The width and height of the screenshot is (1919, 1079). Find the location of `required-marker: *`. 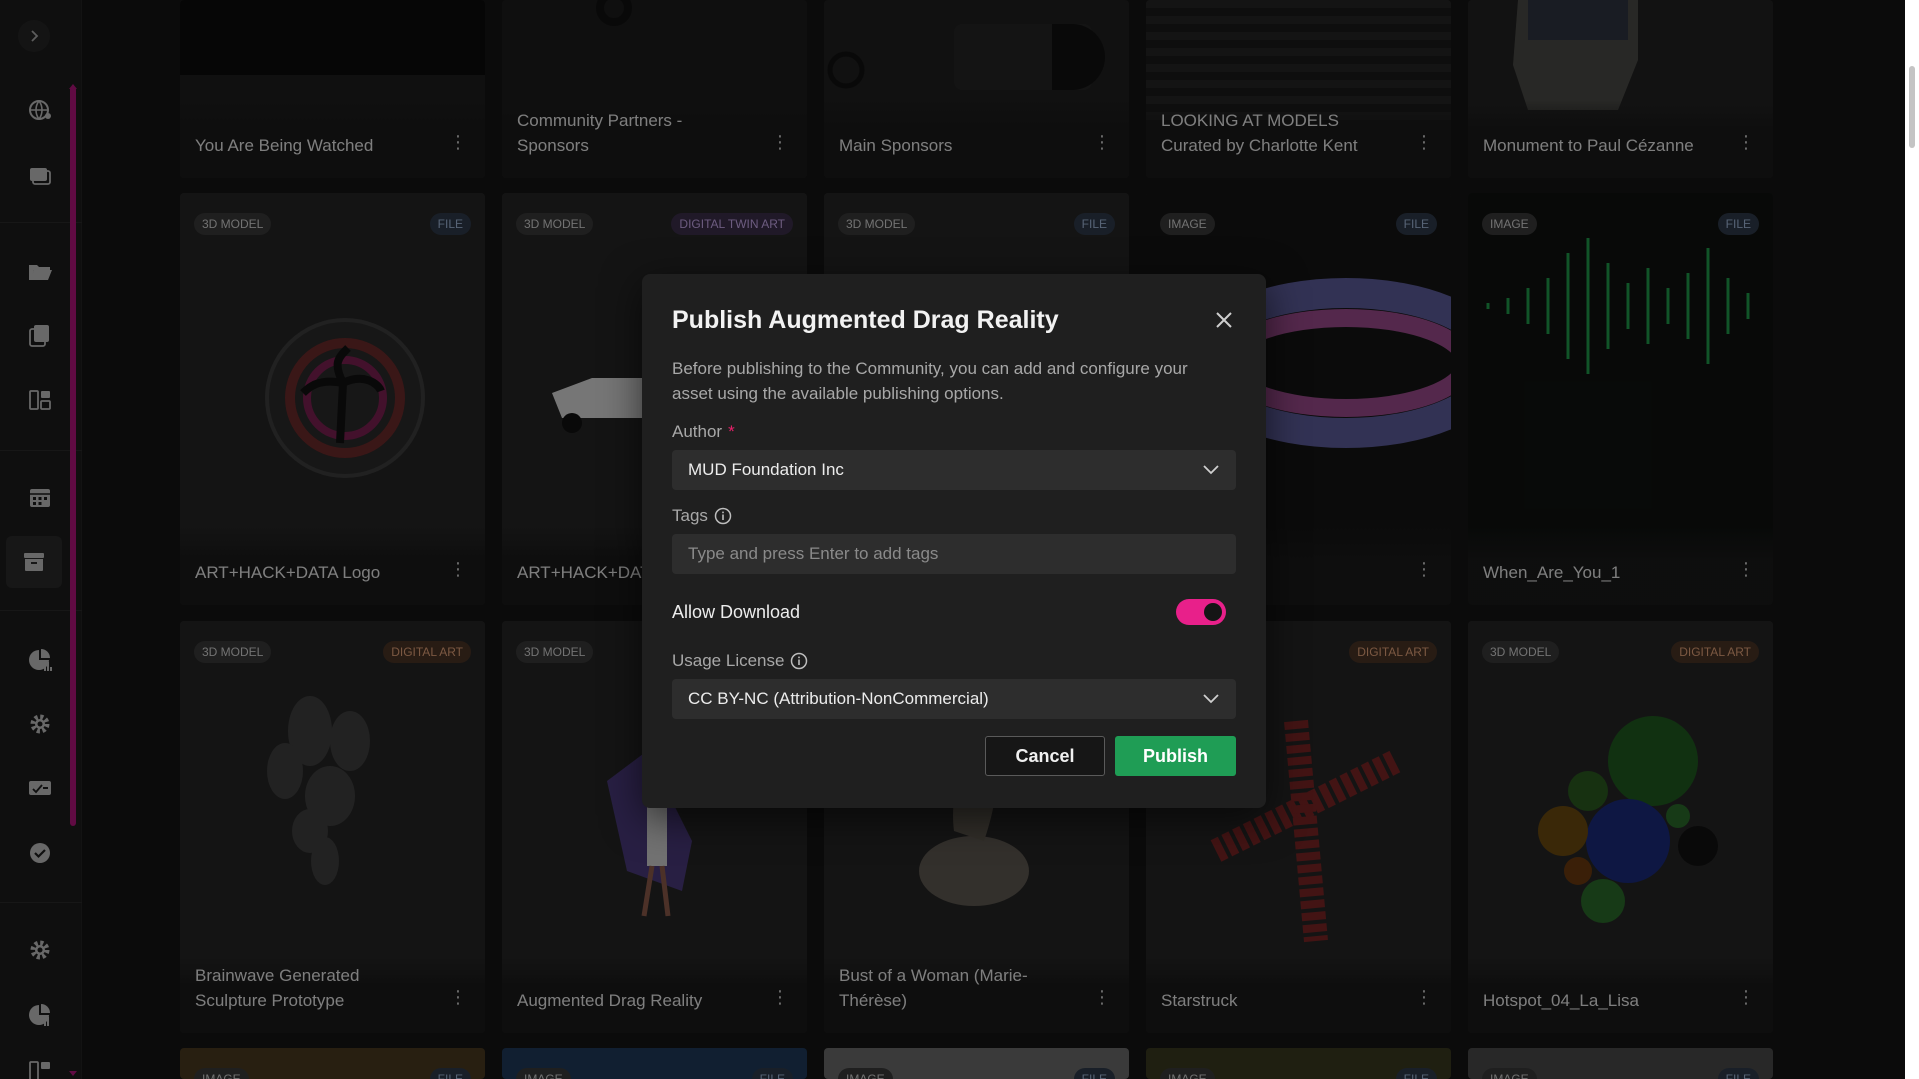

required-marker: * is located at coordinates (731, 431).